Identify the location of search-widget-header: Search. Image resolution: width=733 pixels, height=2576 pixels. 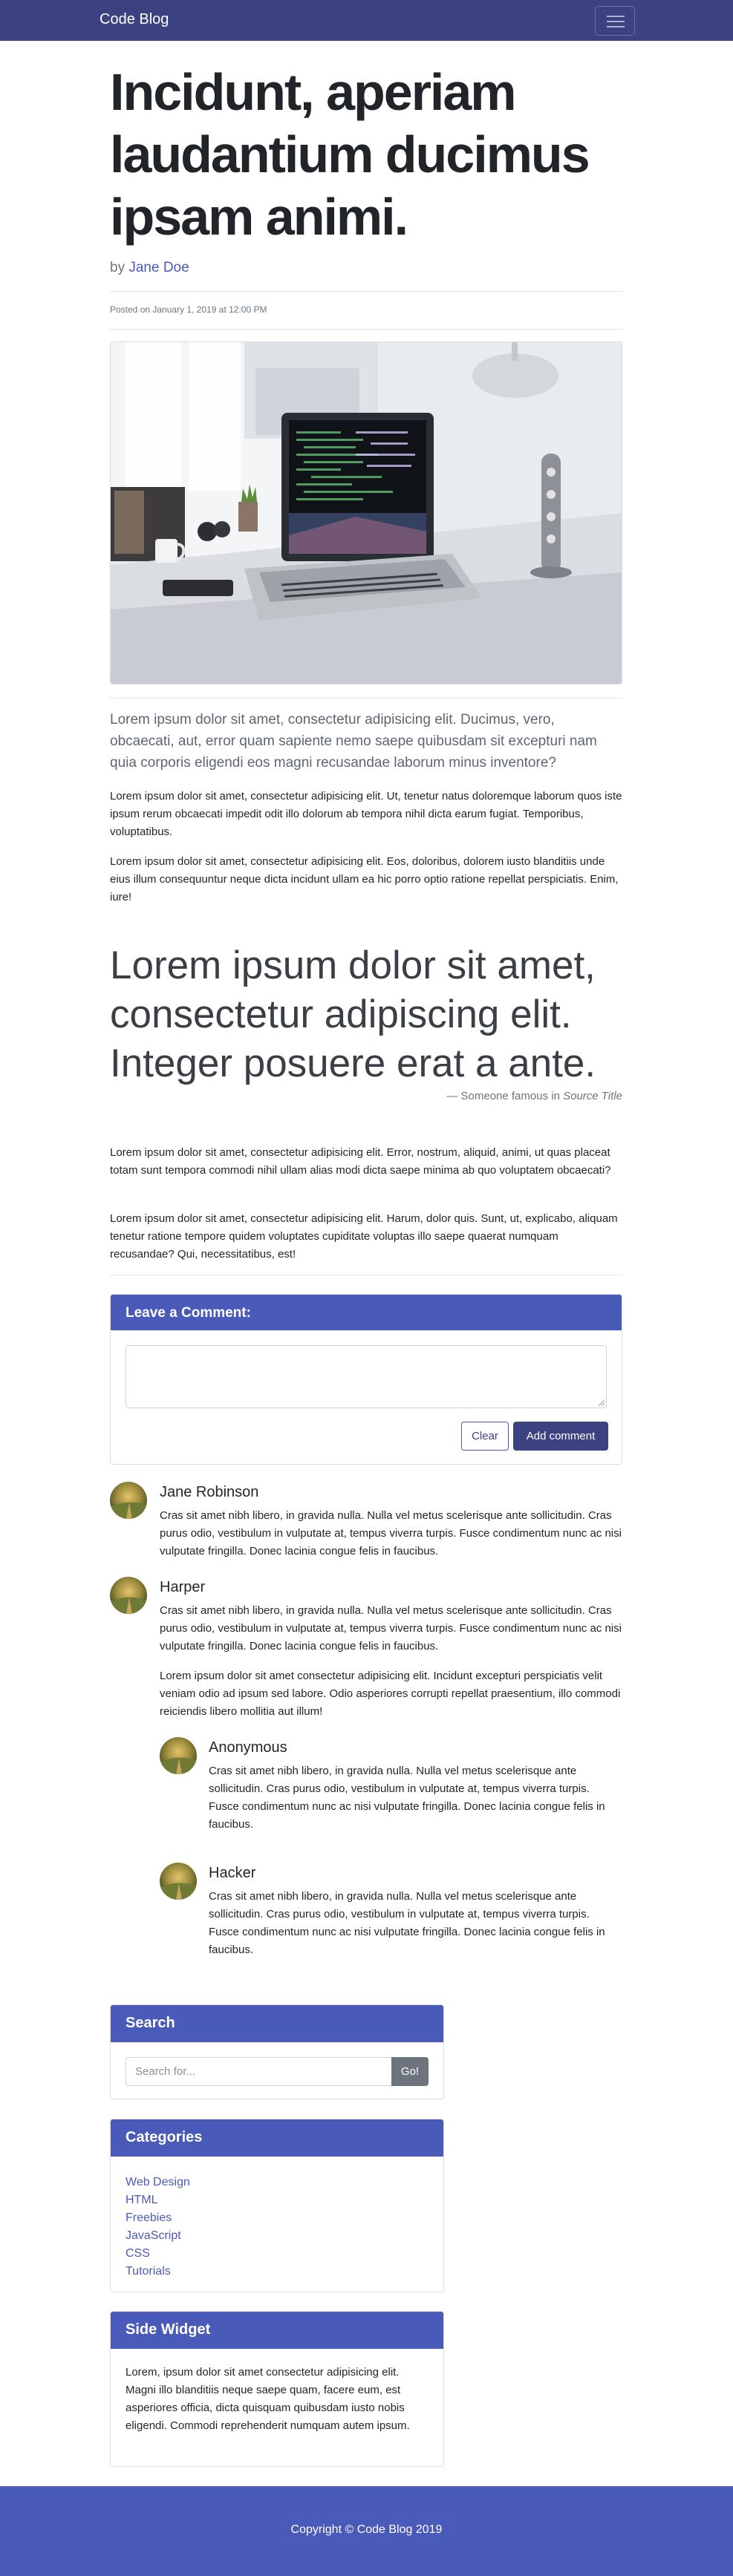
(277, 2023).